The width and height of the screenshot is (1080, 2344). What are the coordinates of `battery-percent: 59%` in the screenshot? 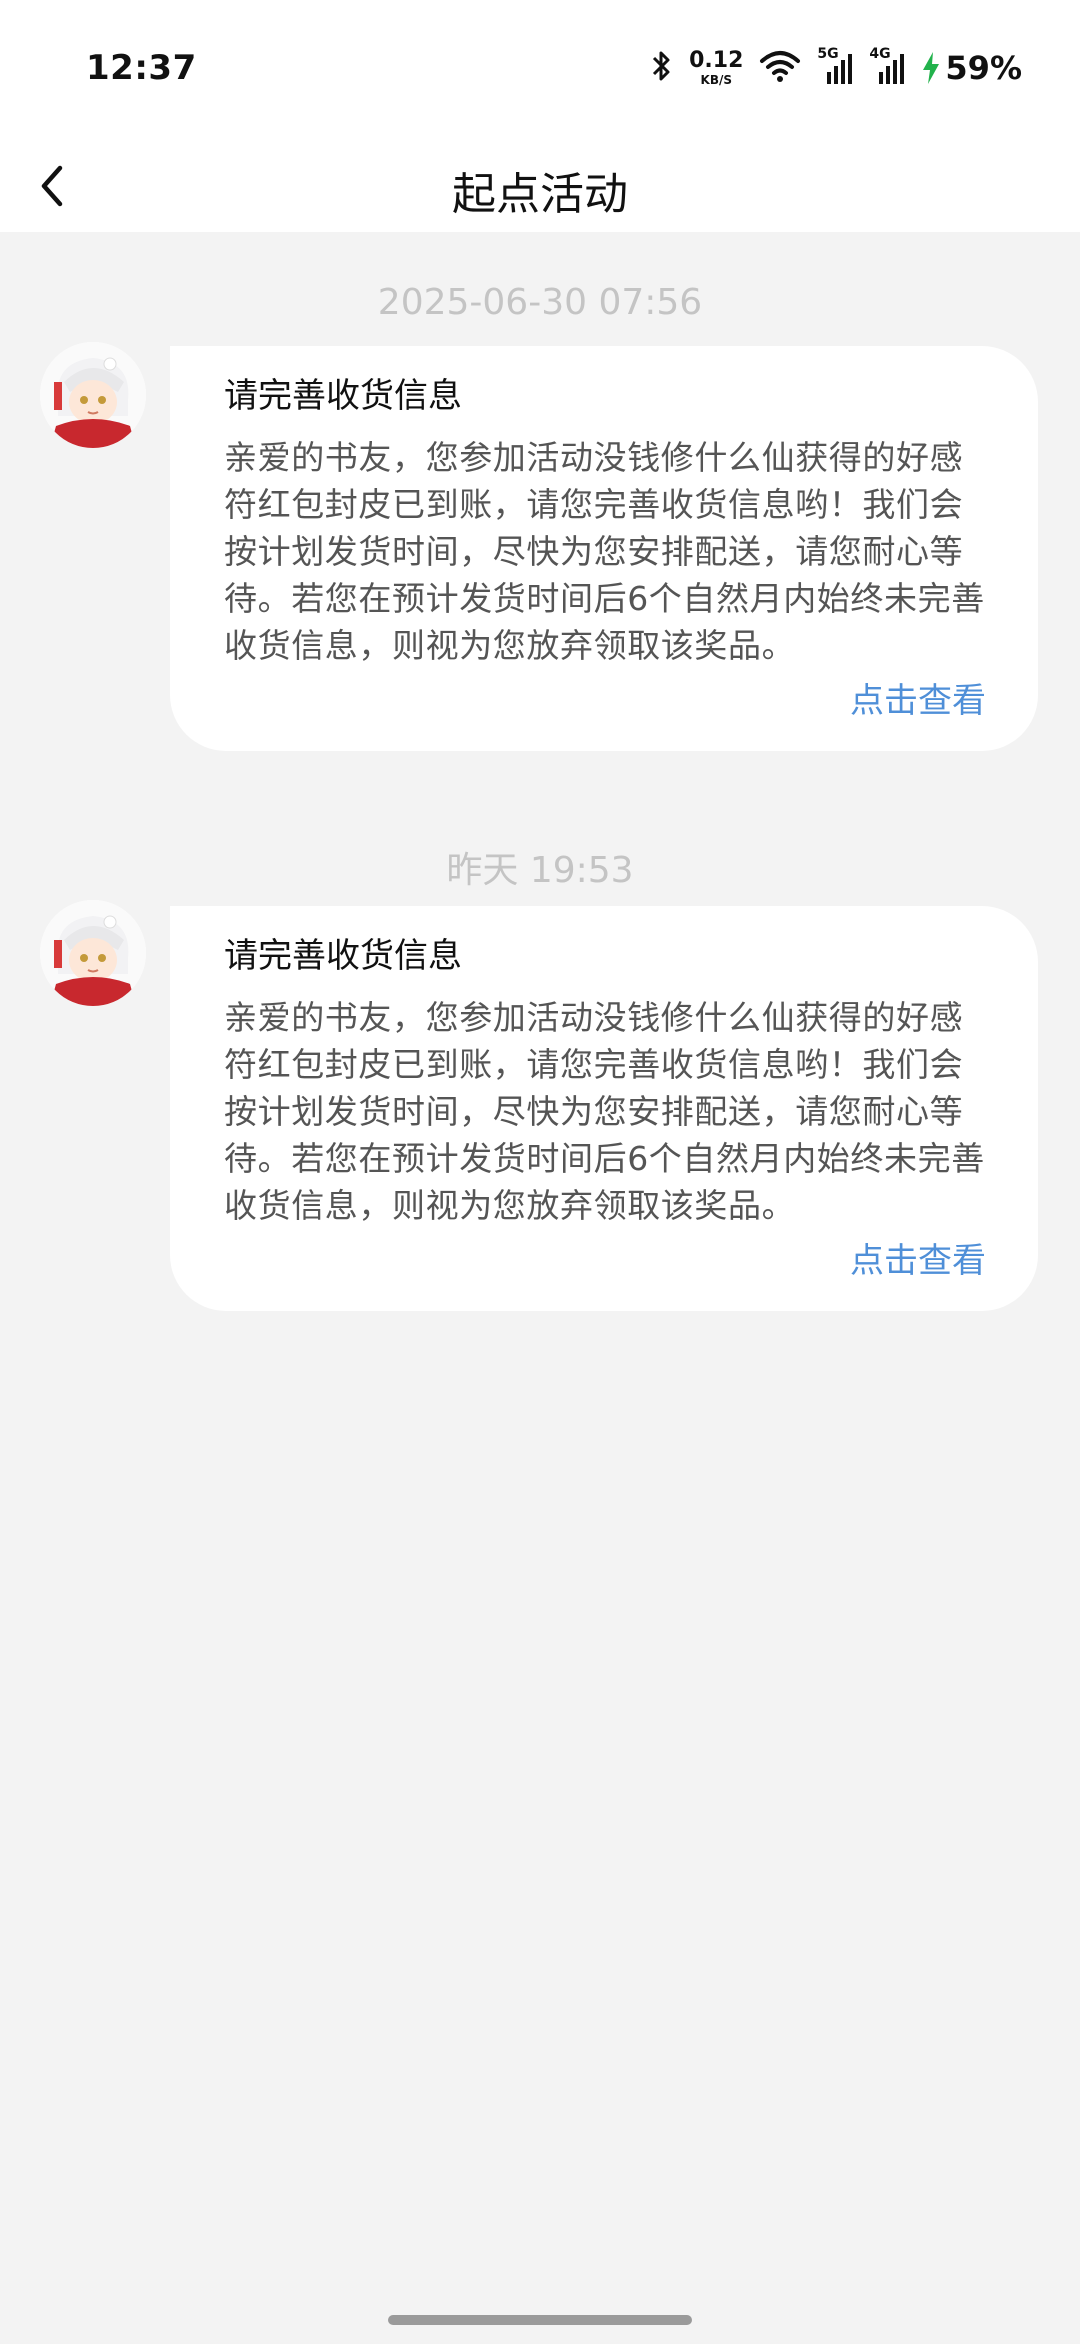 It's located at (983, 68).